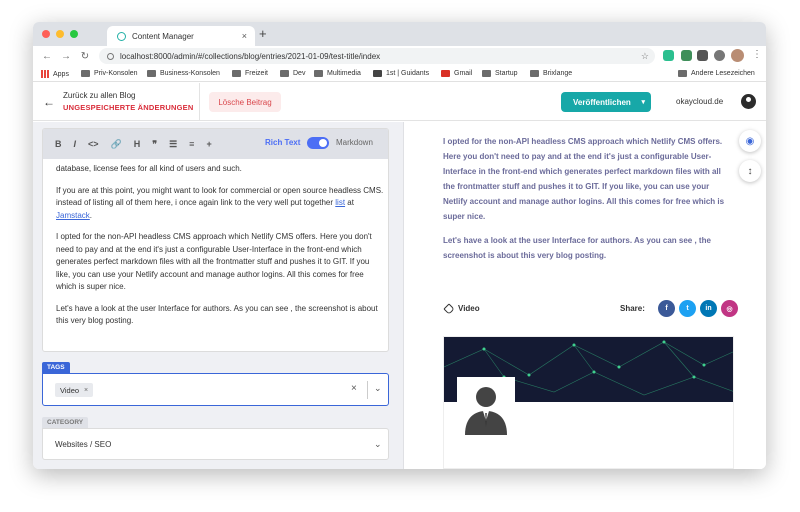 This screenshot has height=512, width=800. Describe the element at coordinates (687, 308) in the screenshot. I see `twitter-icon: t` at that location.